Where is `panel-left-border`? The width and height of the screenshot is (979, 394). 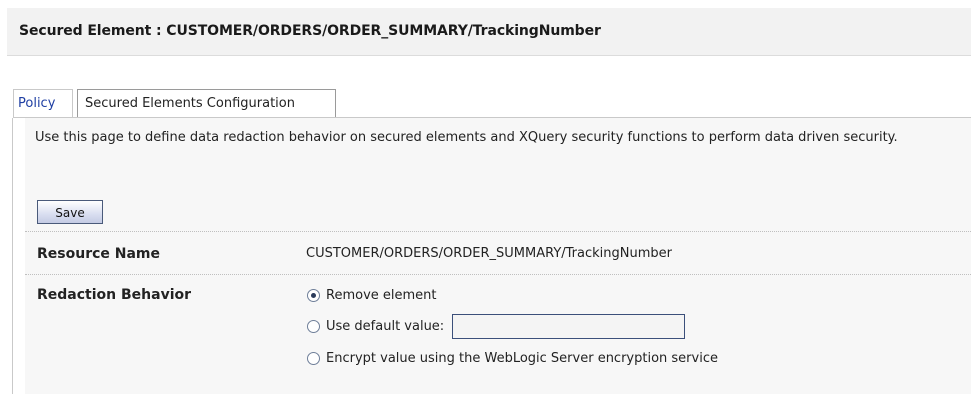 panel-left-border is located at coordinates (12, 256).